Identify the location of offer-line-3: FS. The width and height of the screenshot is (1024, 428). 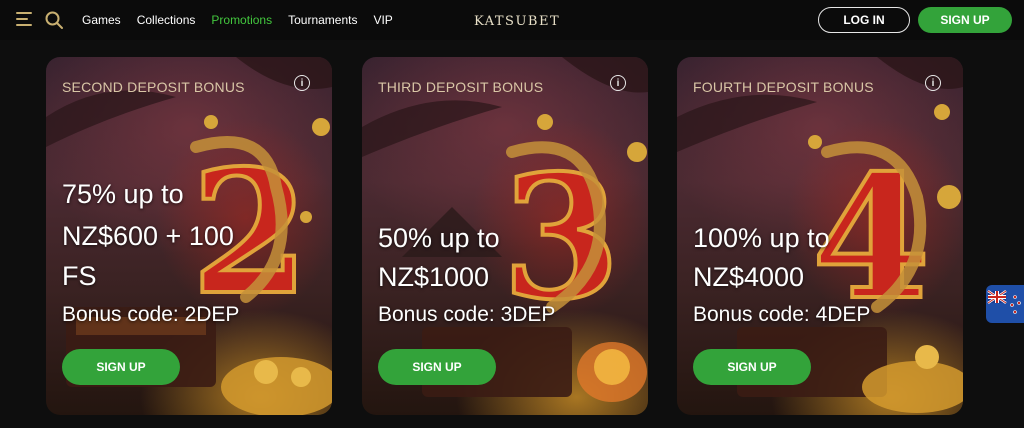
(79, 276).